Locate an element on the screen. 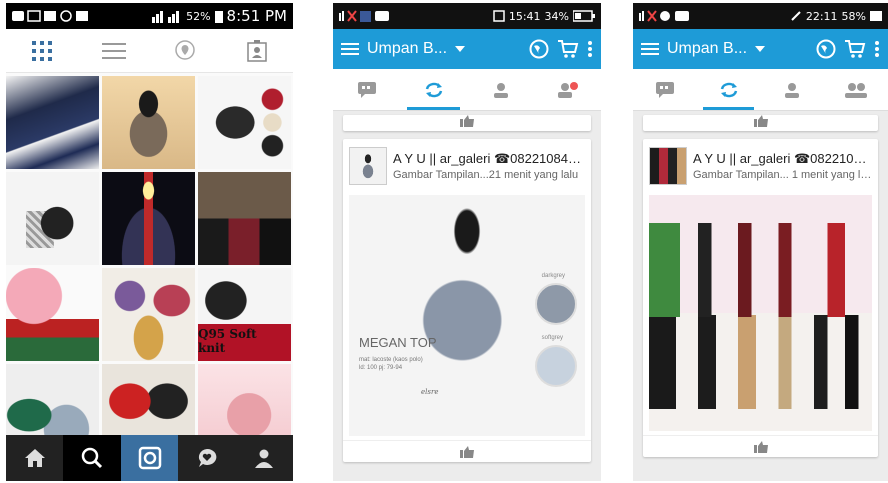  grid-view-button is located at coordinates (42, 51).